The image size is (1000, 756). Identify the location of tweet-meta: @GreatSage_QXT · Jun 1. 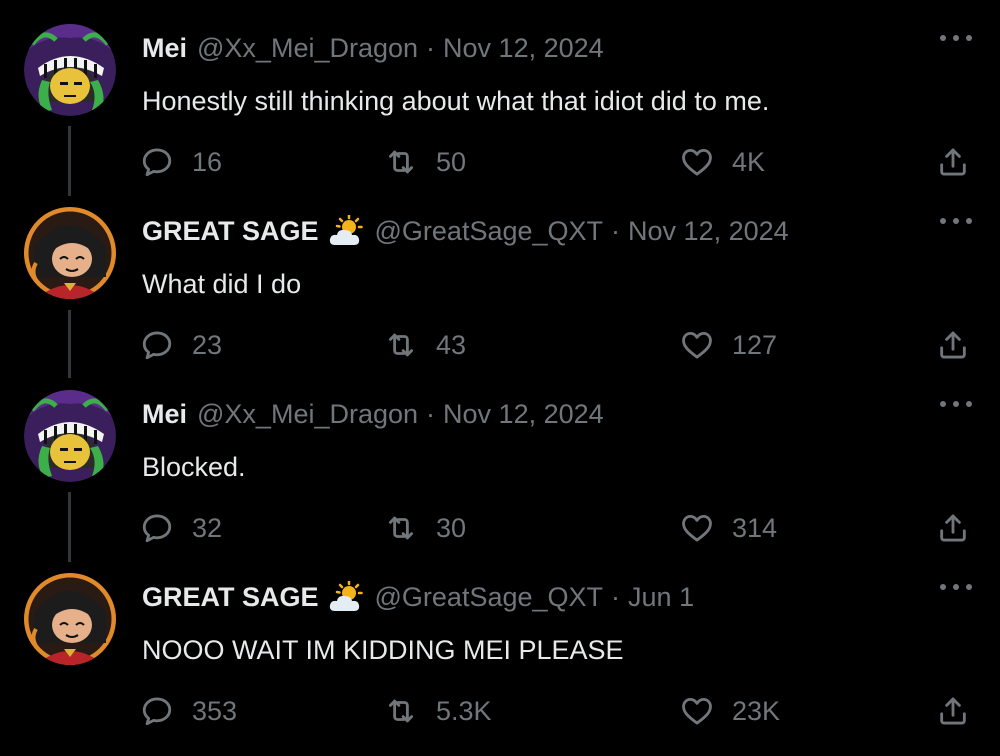
(535, 597).